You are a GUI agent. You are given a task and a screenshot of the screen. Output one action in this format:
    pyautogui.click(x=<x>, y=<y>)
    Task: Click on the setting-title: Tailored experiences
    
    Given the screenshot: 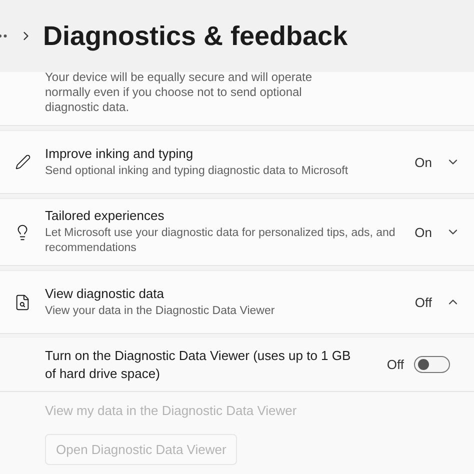 What is the action you would take?
    pyautogui.click(x=105, y=215)
    